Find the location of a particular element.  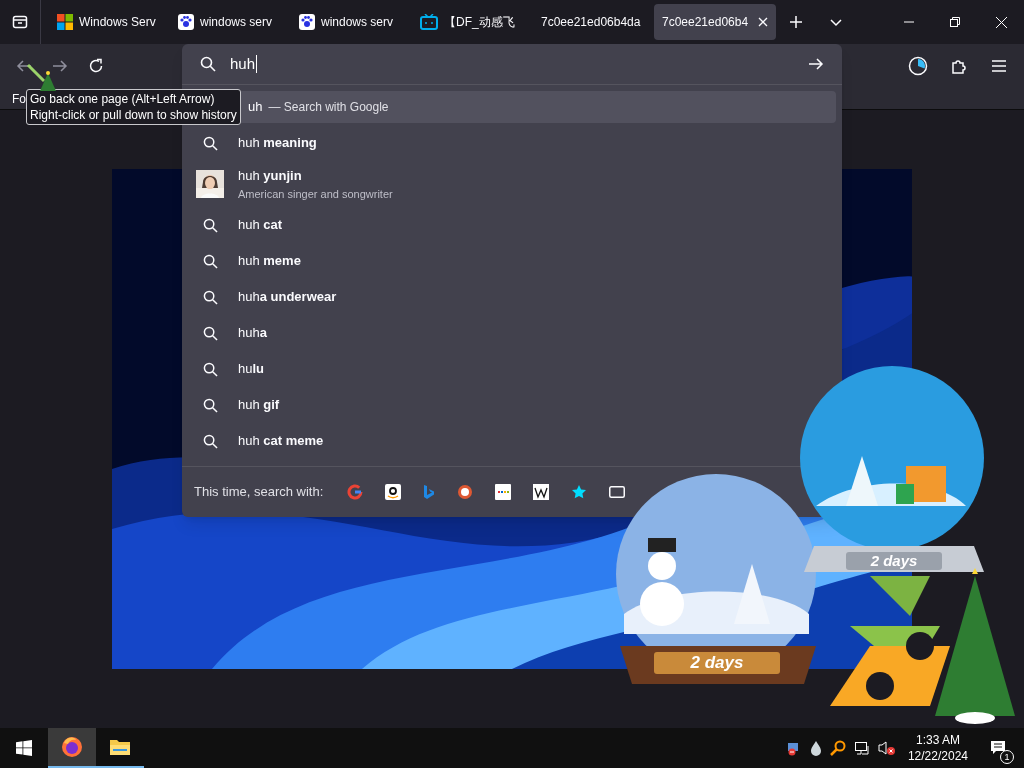

tab-title: 【DF_动感飞 is located at coordinates (480, 22).